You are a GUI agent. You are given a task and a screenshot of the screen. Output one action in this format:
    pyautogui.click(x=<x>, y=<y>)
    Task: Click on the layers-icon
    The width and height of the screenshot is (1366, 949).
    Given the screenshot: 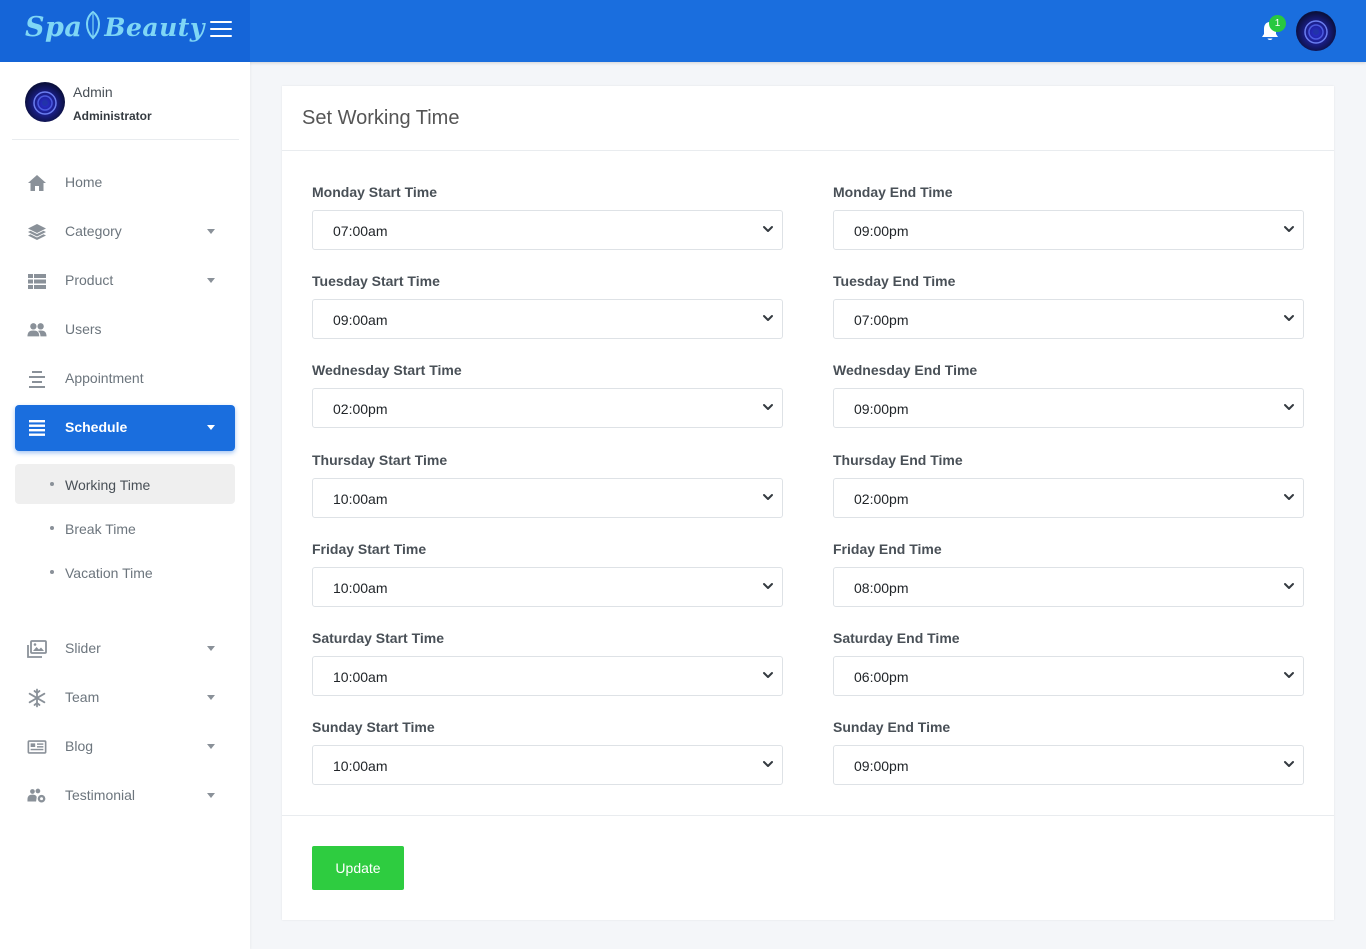 What is the action you would take?
    pyautogui.click(x=37, y=232)
    